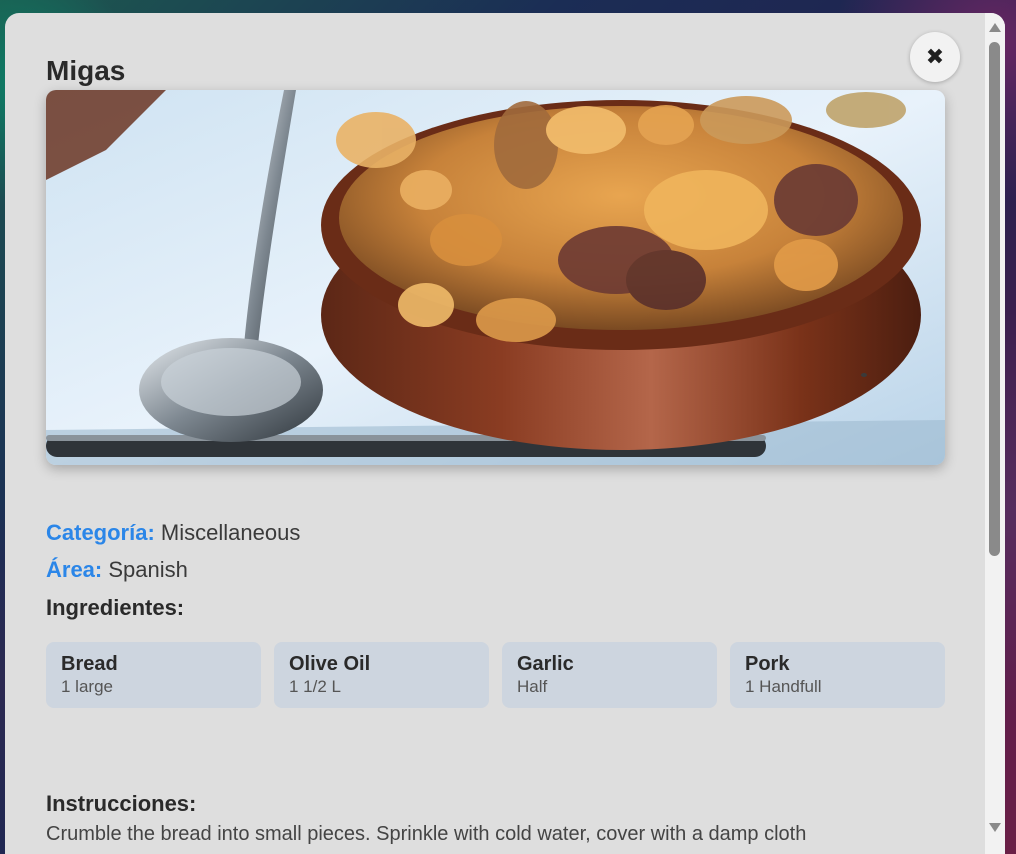  Describe the element at coordinates (153, 675) in the screenshot. I see `ingredient-card: Bread 1 large` at that location.